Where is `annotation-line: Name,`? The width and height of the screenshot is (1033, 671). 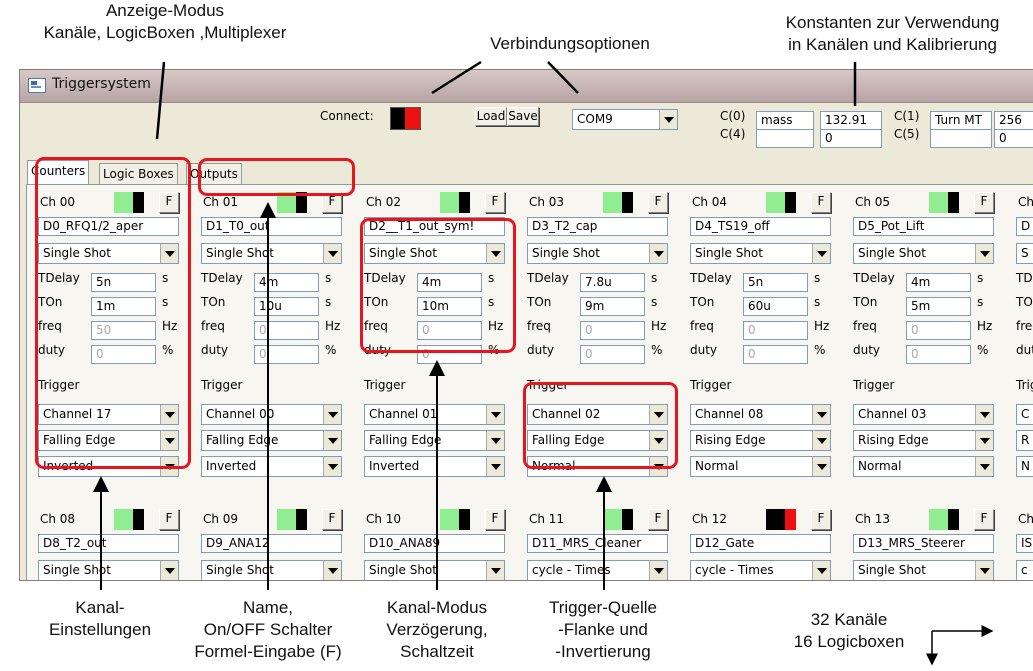
annotation-line: Name, is located at coordinates (268, 607).